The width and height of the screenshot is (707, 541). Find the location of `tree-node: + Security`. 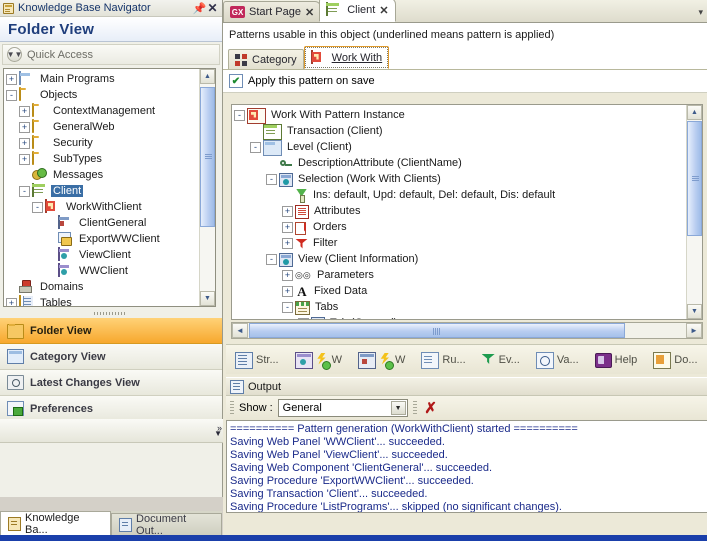

tree-node: + Security is located at coordinates (102, 143).